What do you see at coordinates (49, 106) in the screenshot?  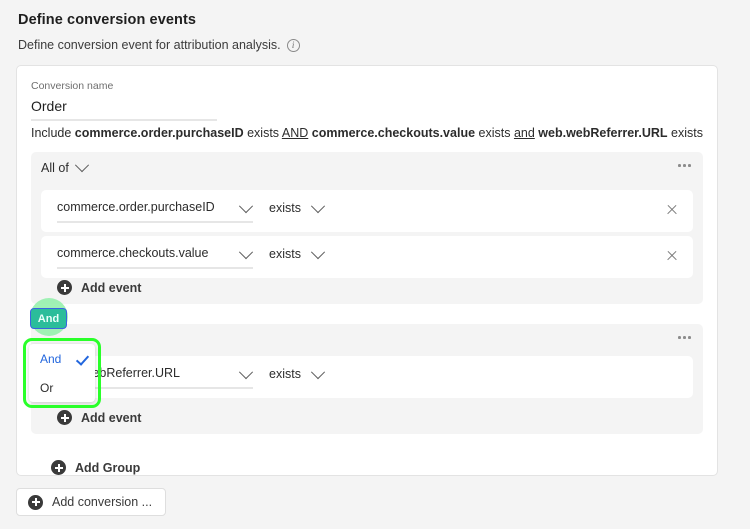 I see `conversion-name-input: Order` at bounding box center [49, 106].